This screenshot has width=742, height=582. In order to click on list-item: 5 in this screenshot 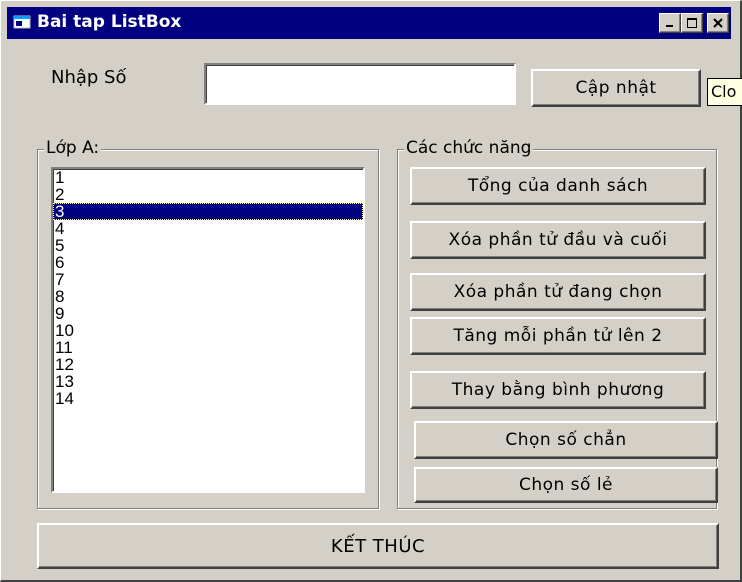, I will do `click(208, 245)`.